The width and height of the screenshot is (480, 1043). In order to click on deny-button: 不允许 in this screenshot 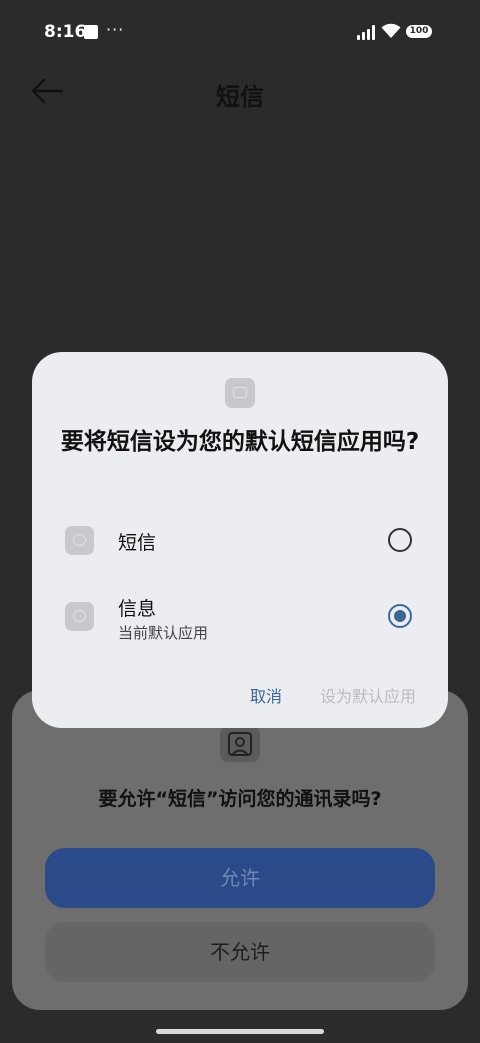, I will do `click(240, 952)`.